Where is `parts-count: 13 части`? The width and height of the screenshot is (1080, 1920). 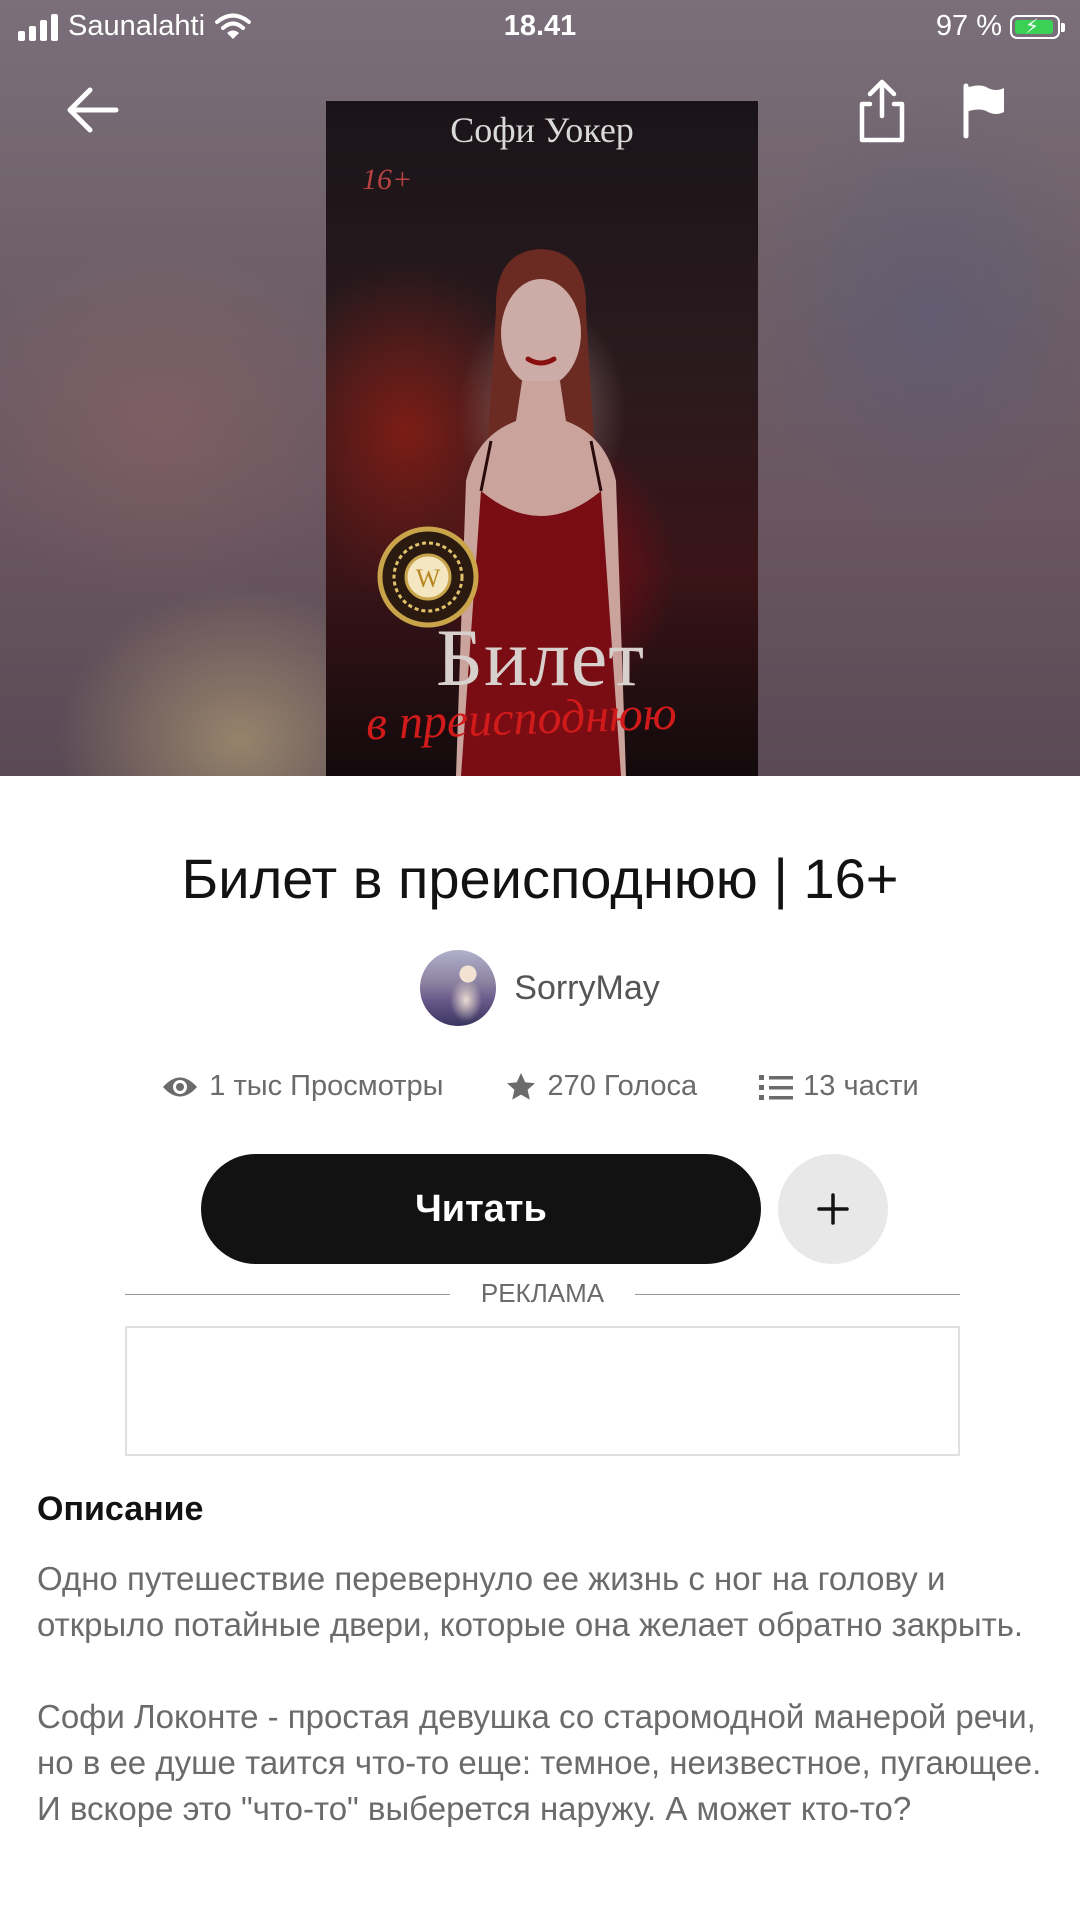
parts-count: 13 части is located at coordinates (861, 1086).